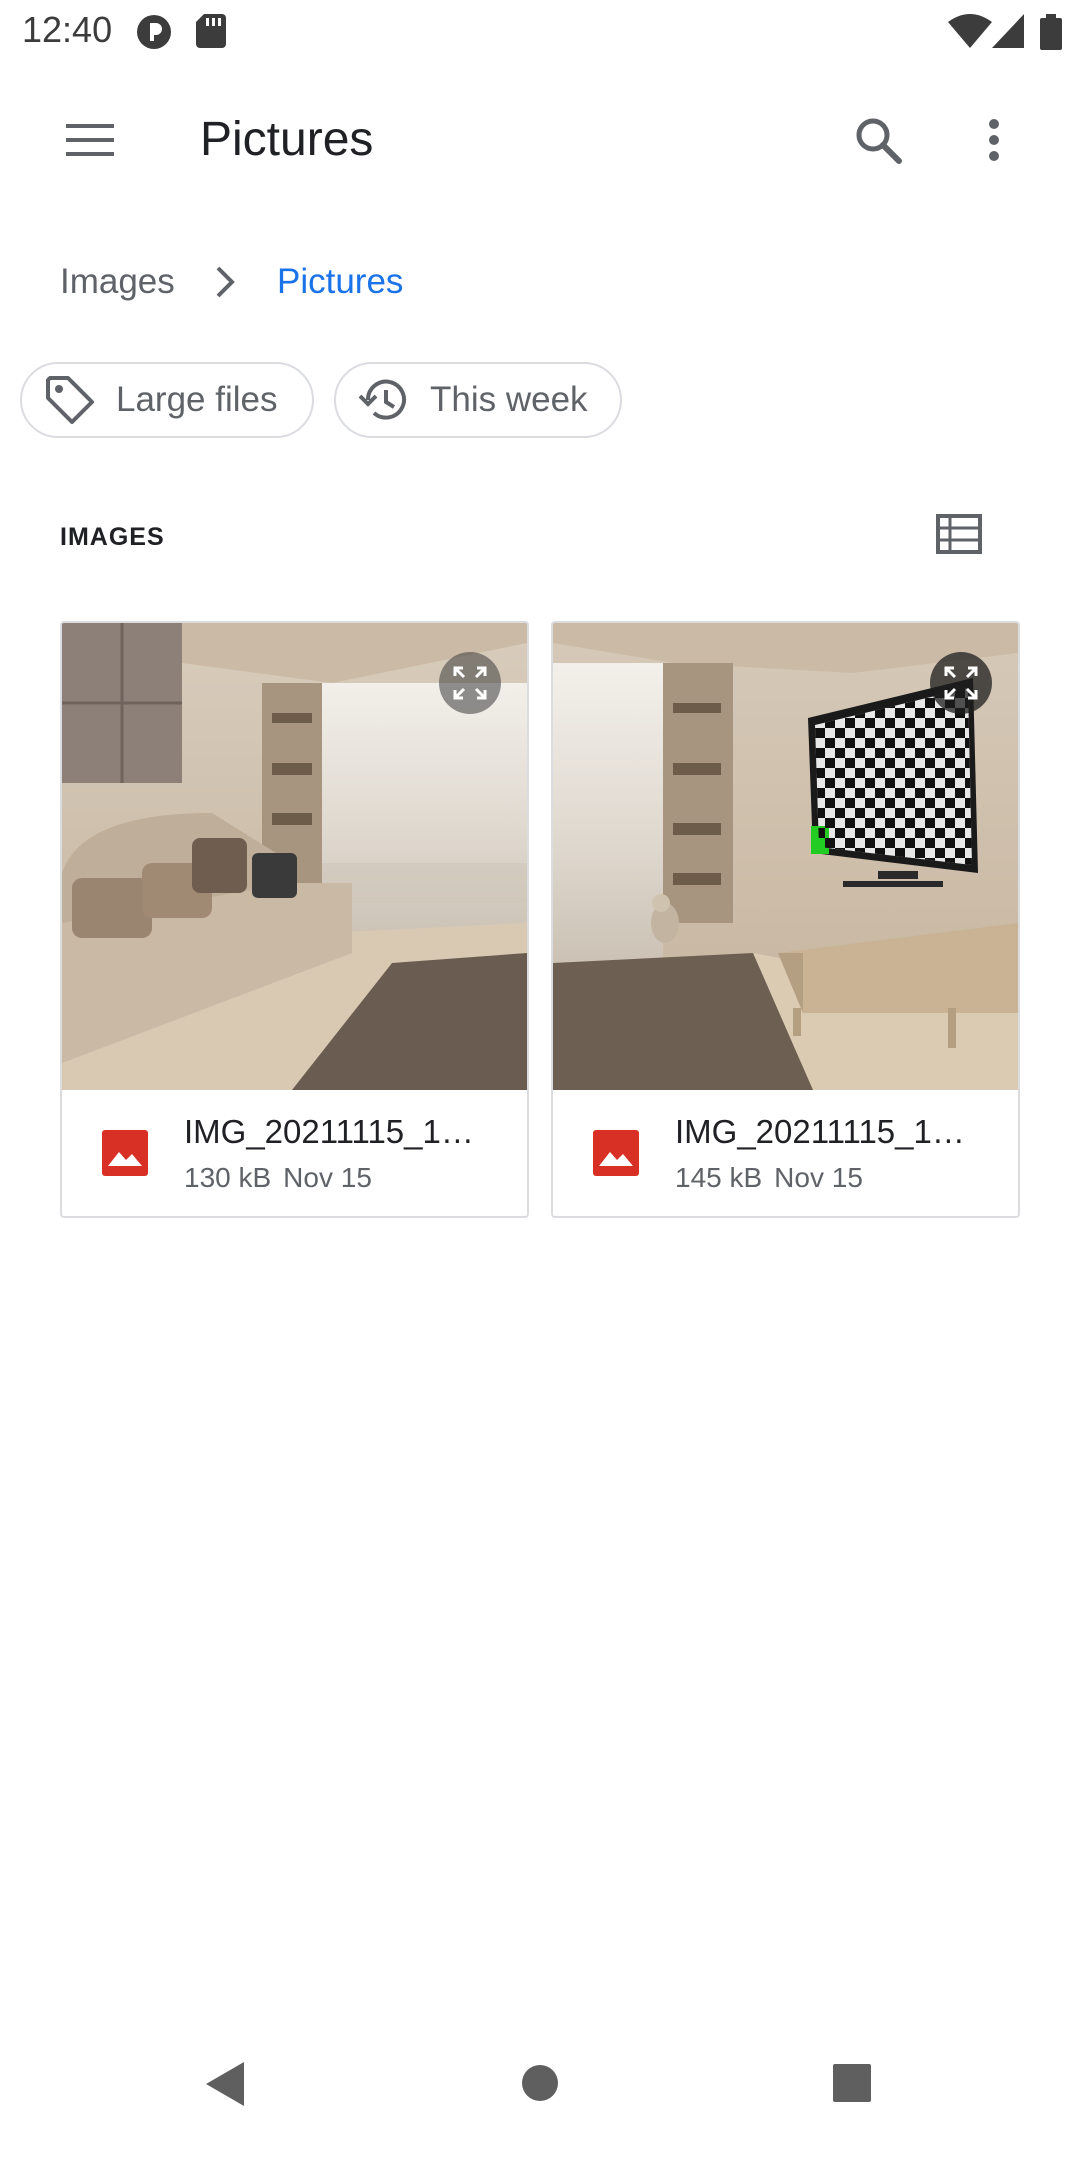 The height and width of the screenshot is (2160, 1080). What do you see at coordinates (1008, 33) in the screenshot?
I see `signal-icon` at bounding box center [1008, 33].